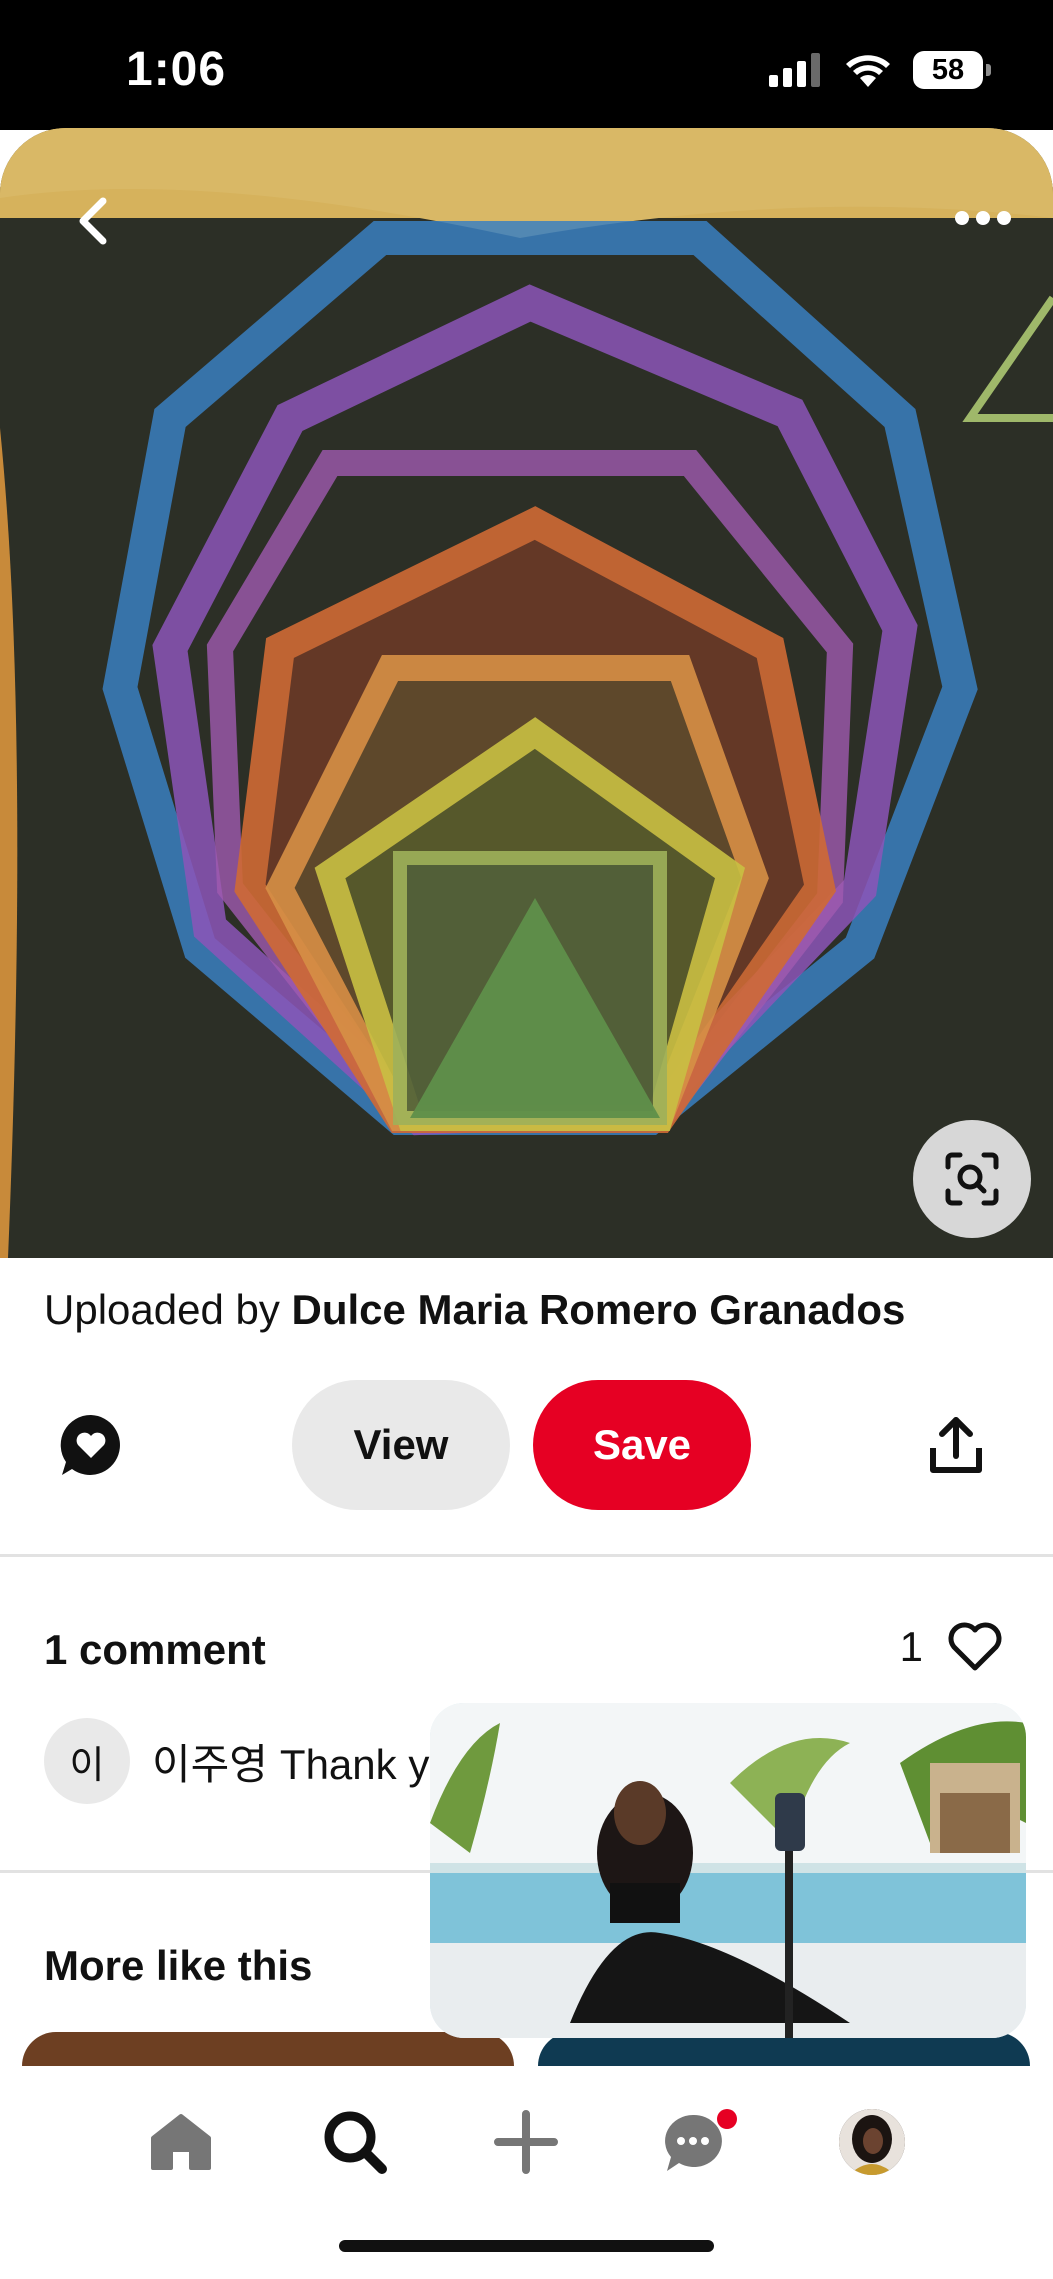 This screenshot has width=1053, height=2279. What do you see at coordinates (178, 1965) in the screenshot?
I see `more-like-this-heading: More like this` at bounding box center [178, 1965].